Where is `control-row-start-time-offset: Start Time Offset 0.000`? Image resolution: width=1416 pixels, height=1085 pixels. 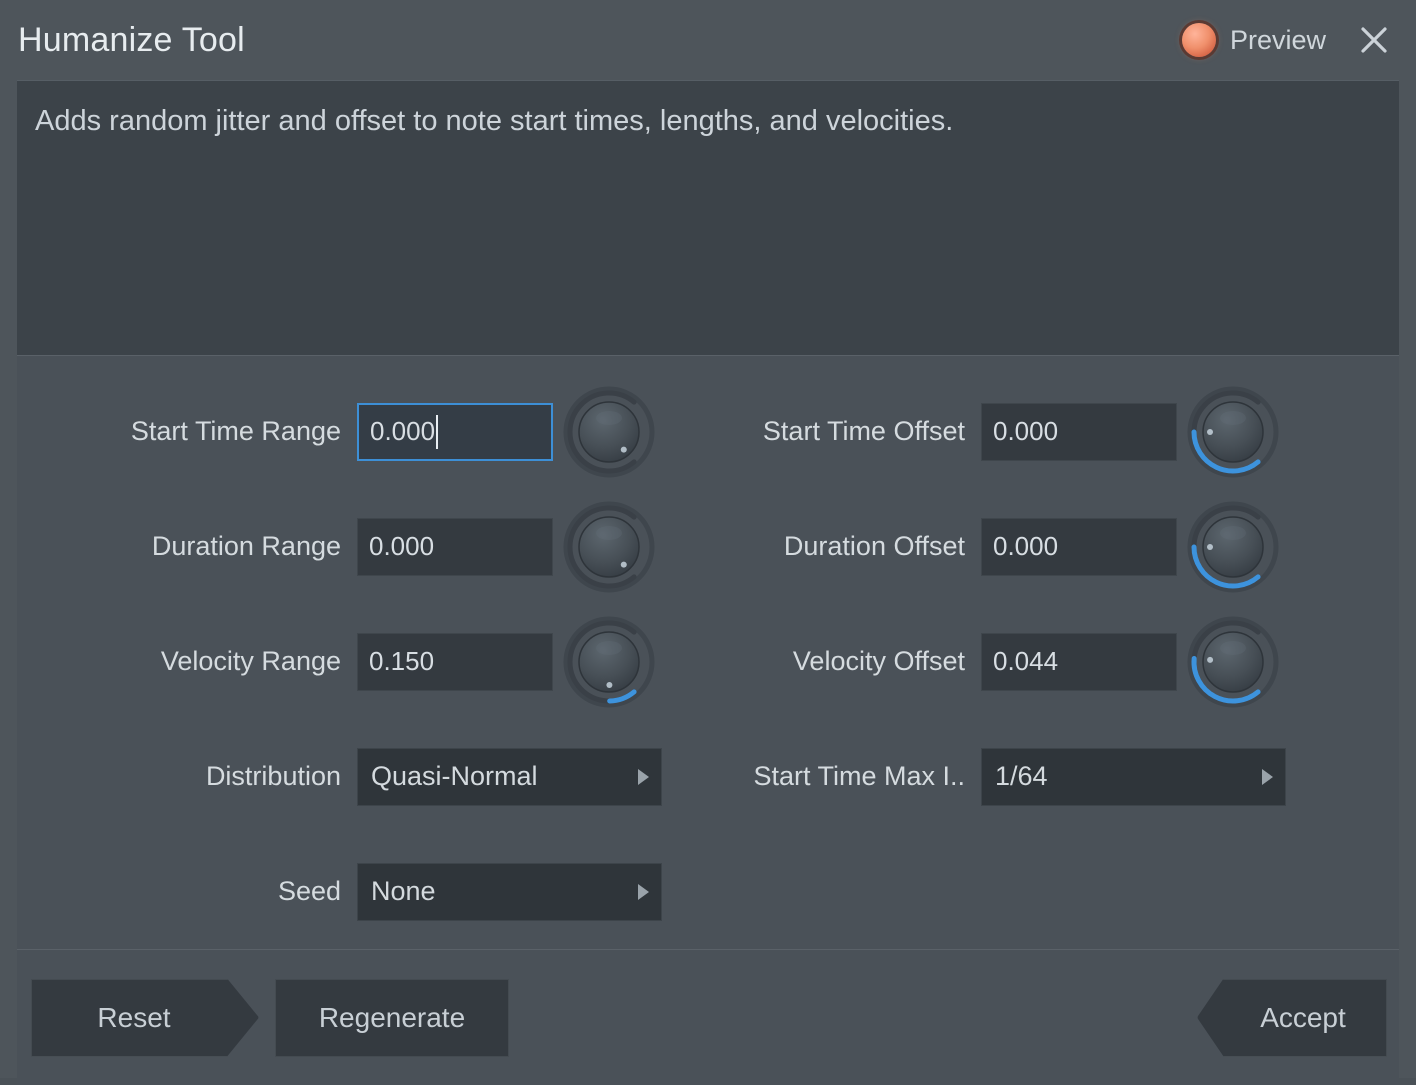 control-row-start-time-offset: Start Time Offset 0.000 is located at coordinates (1038, 431).